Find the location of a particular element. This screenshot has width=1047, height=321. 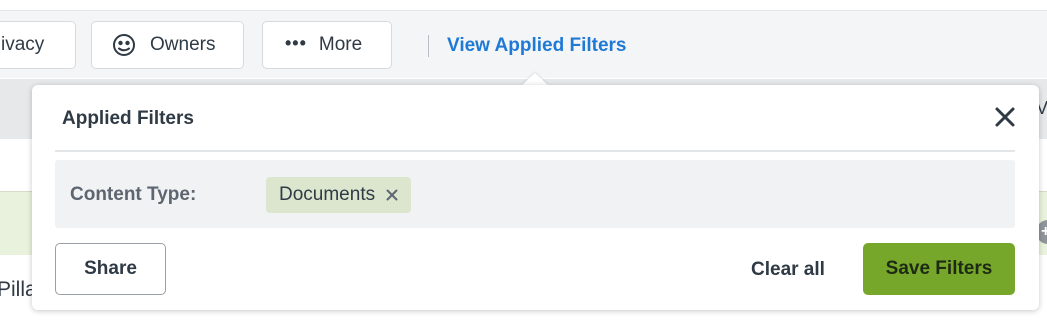

owners-icon is located at coordinates (124, 45).